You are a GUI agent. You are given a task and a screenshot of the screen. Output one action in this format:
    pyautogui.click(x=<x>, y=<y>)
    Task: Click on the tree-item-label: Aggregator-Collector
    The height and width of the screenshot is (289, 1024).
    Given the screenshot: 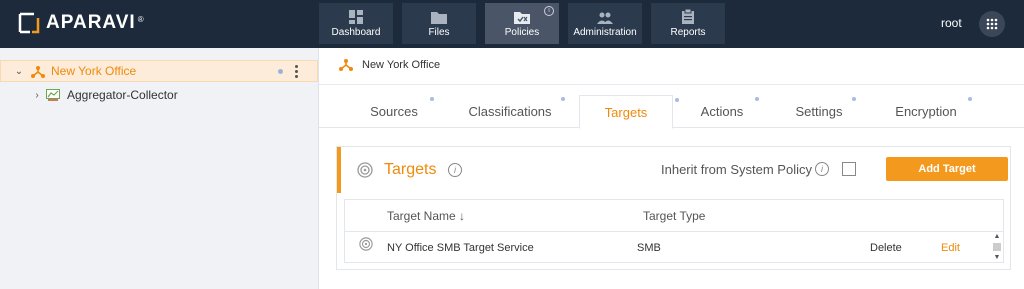 What is the action you would take?
    pyautogui.click(x=122, y=95)
    